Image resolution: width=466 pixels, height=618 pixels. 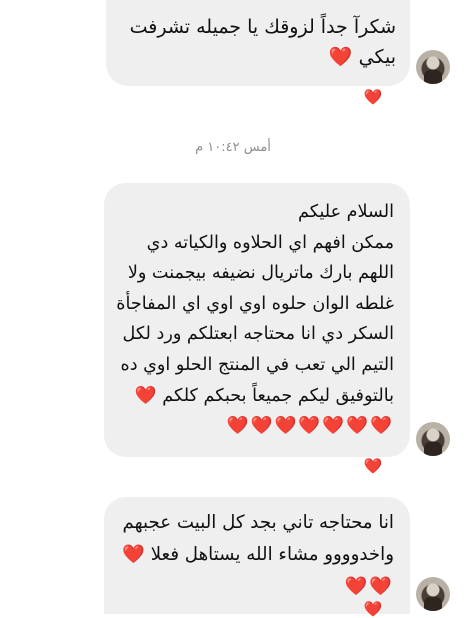 What do you see at coordinates (255, 303) in the screenshot?
I see `message-text: غلطه الوان حلوه اوي اوي اي المفاجأة` at bounding box center [255, 303].